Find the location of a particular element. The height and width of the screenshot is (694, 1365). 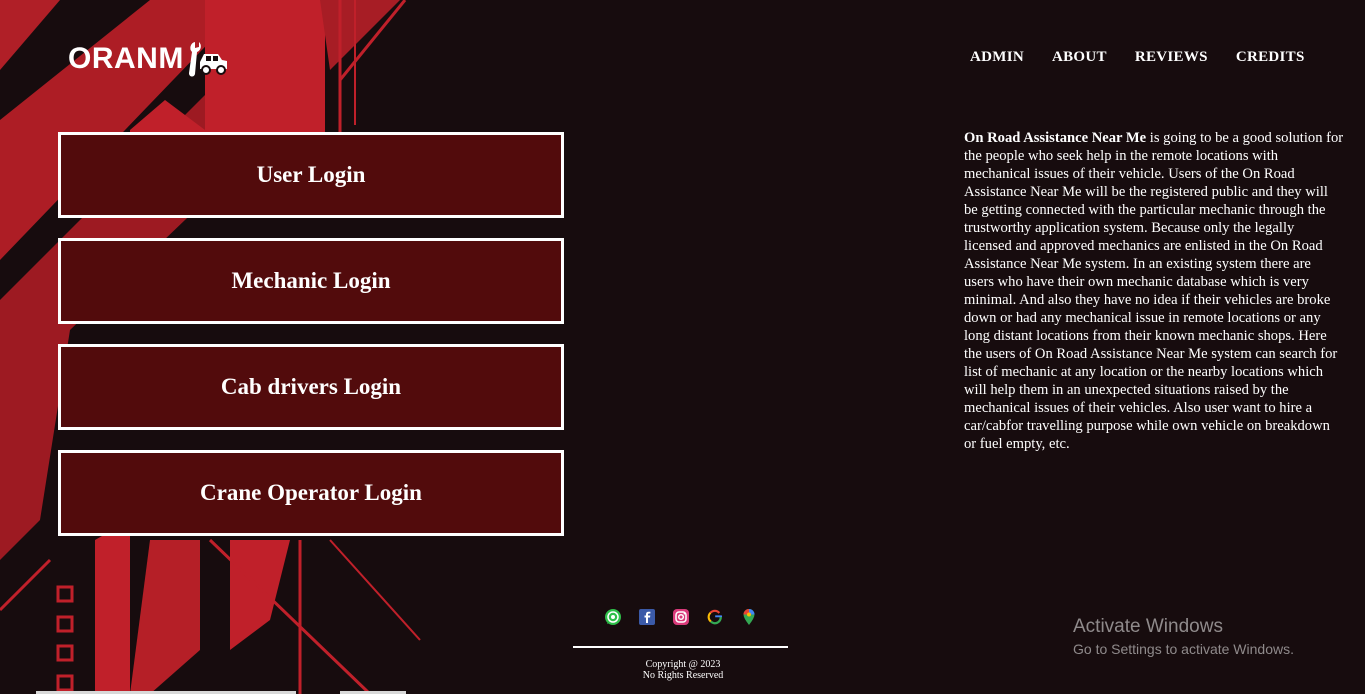

crane-operator-login-button: Crane Operator Login is located at coordinates (311, 493).